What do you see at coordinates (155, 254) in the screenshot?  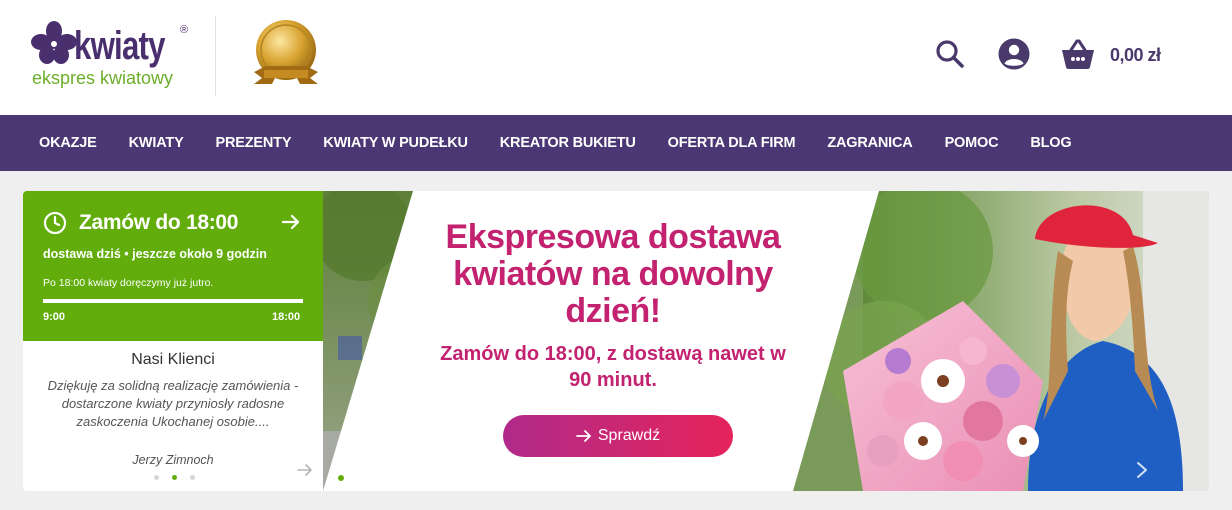 I see `delivery-subtitle: dostawa dziś • jeszcze około 9 godzin` at bounding box center [155, 254].